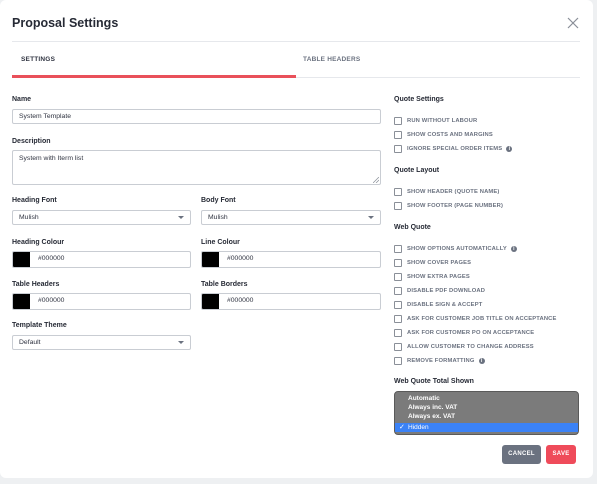 The image size is (597, 484). Describe the element at coordinates (486, 398) in the screenshot. I see `option-automatic: Automatic` at that location.